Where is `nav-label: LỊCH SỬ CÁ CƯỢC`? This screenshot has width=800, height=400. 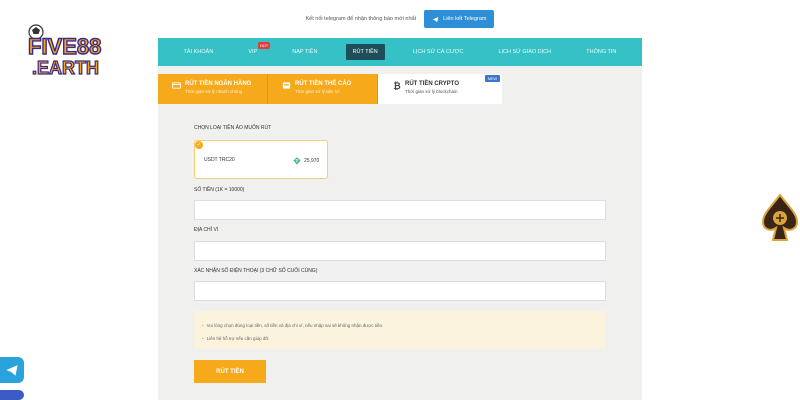 nav-label: LỊCH SỬ CÁ CƯỢC is located at coordinates (438, 52).